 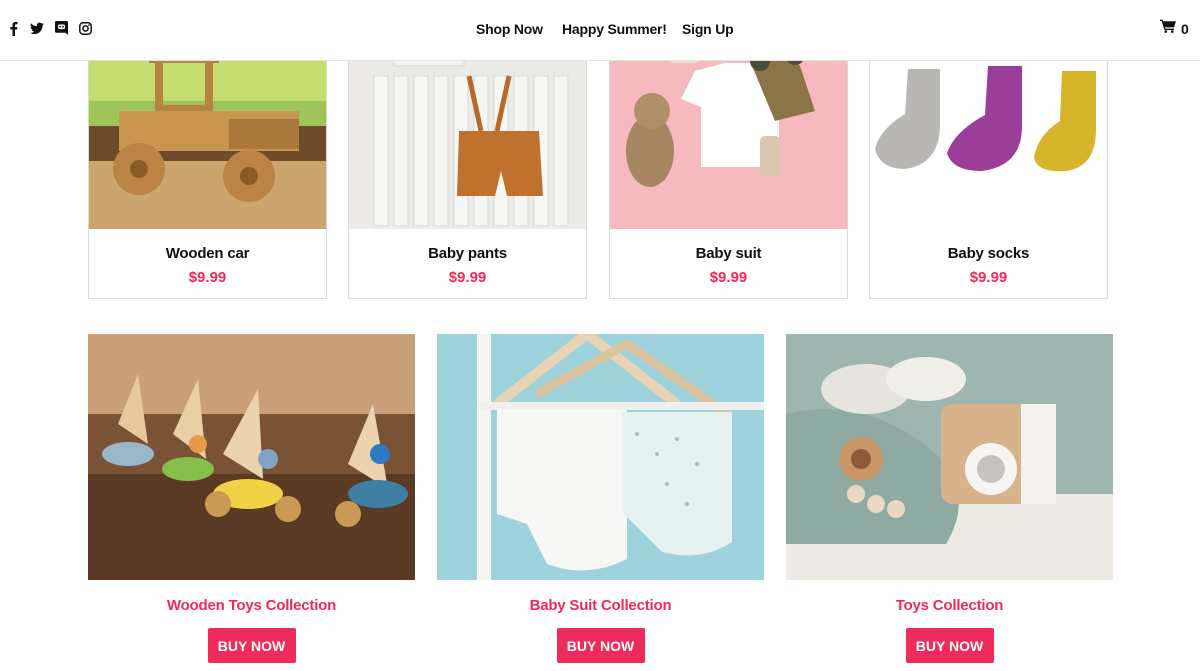 What do you see at coordinates (708, 29) in the screenshot?
I see `nav-sign-up: Sign Up` at bounding box center [708, 29].